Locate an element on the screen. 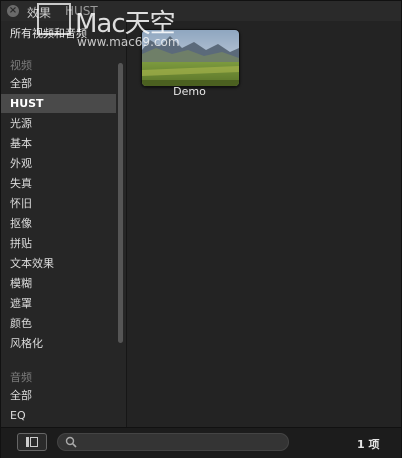 Image resolution: width=402 pixels, height=458 pixels. sidebar-item-keying: 抠像 is located at coordinates (58, 223).